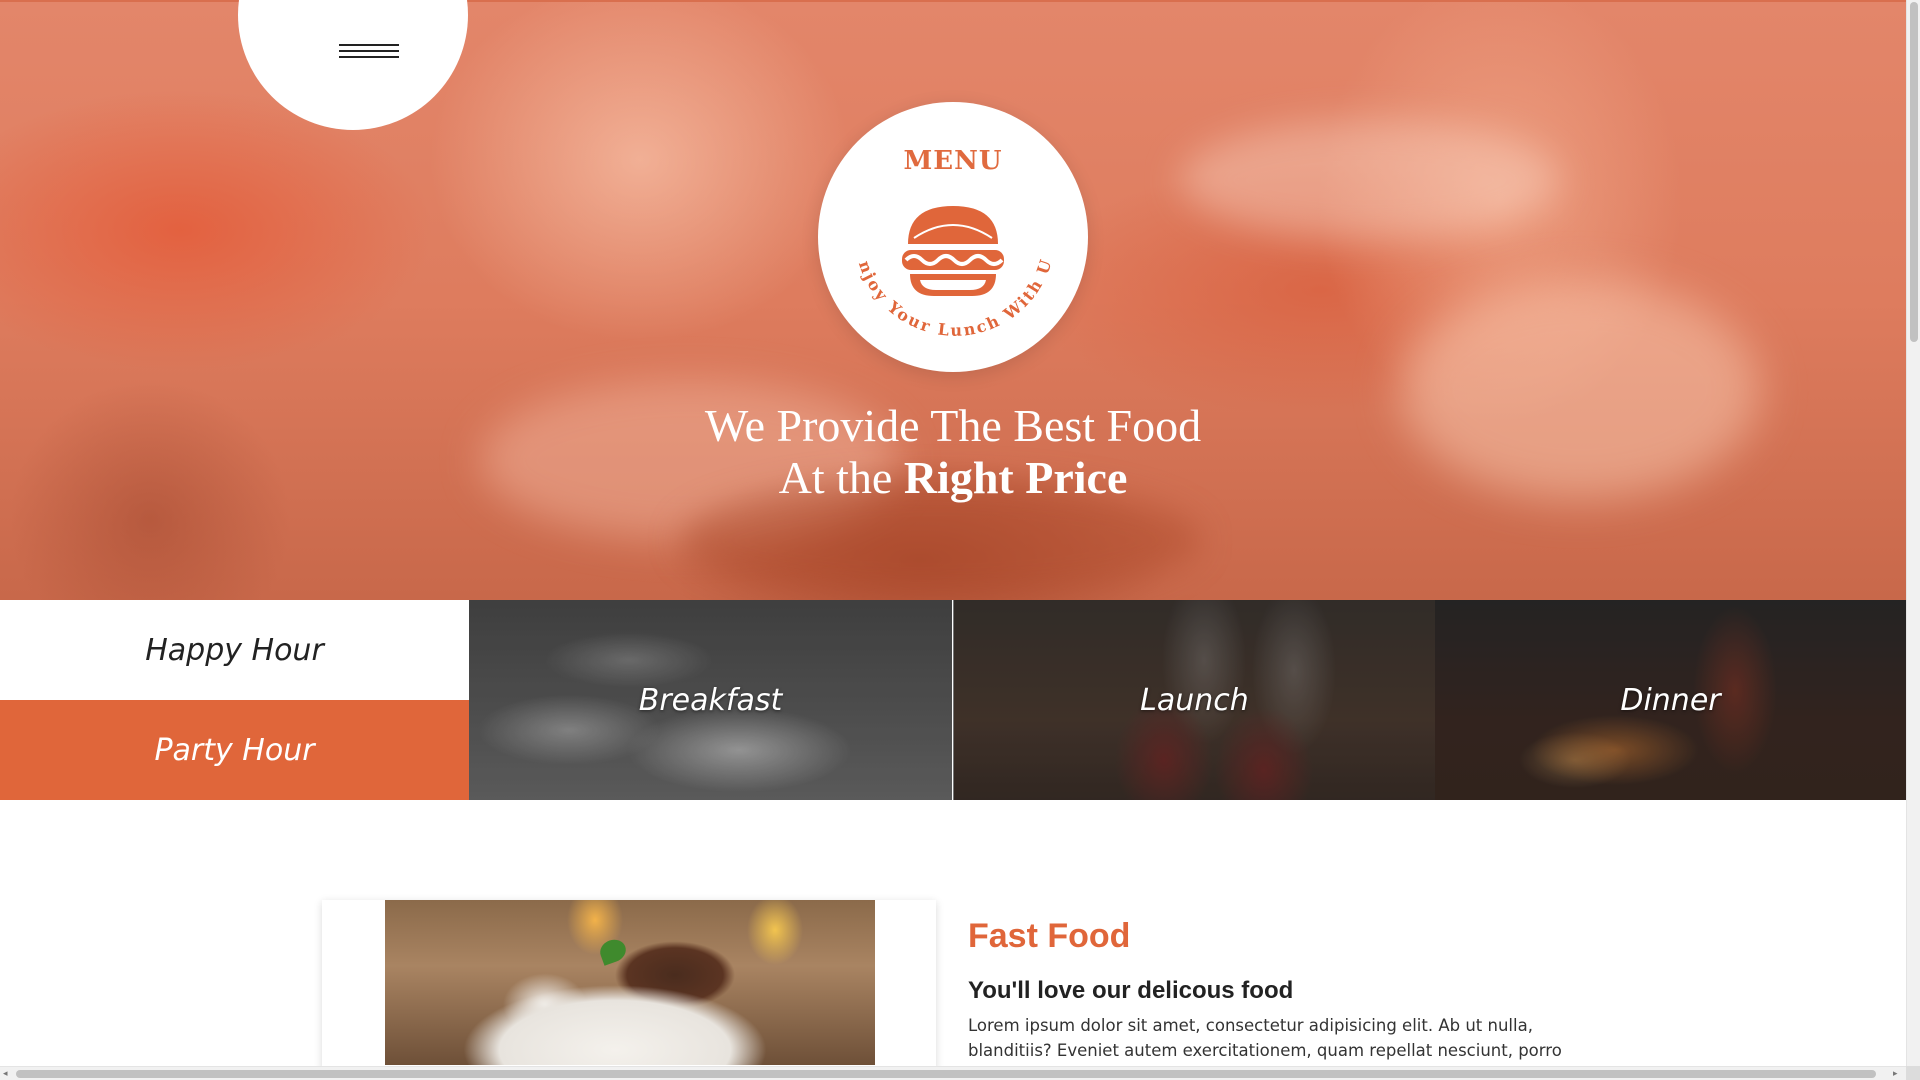 The width and height of the screenshot is (1920, 1080). I want to click on logo-tagline: Enjoy Your Lunch With Us, so click(936, 221).